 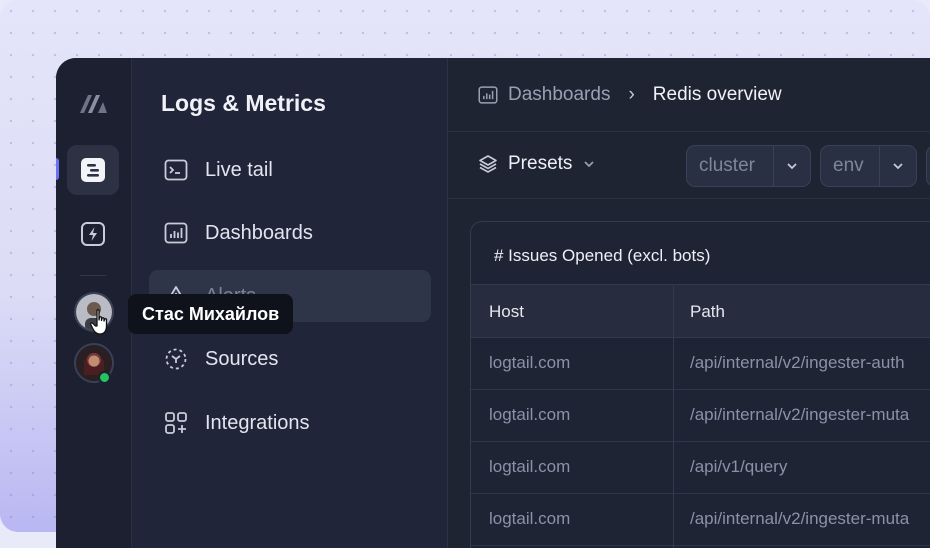 I want to click on online-status-dot, so click(x=104, y=377).